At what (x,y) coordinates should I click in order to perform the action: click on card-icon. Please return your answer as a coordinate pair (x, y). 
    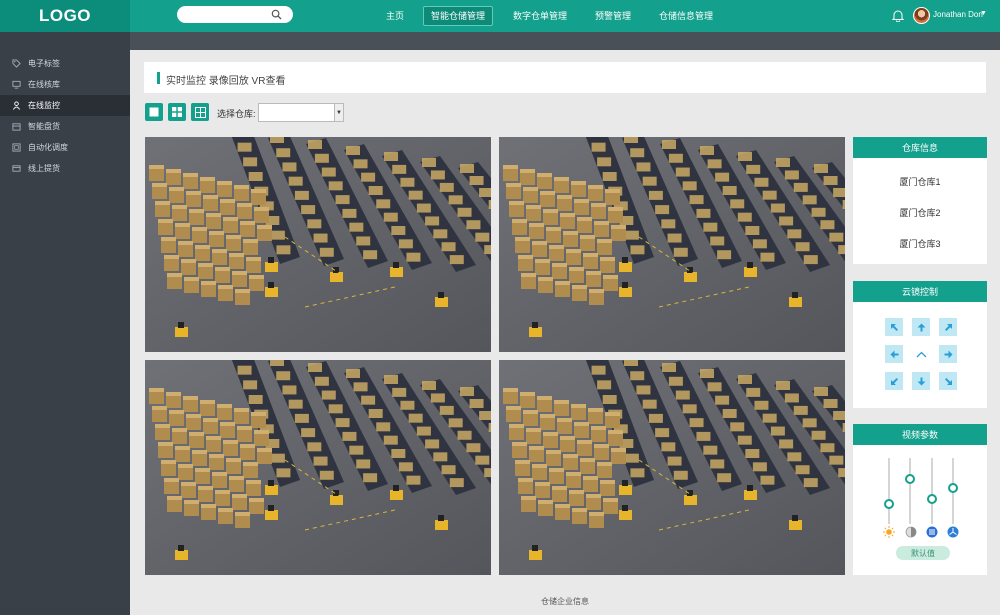
    Looking at the image, I should click on (16, 168).